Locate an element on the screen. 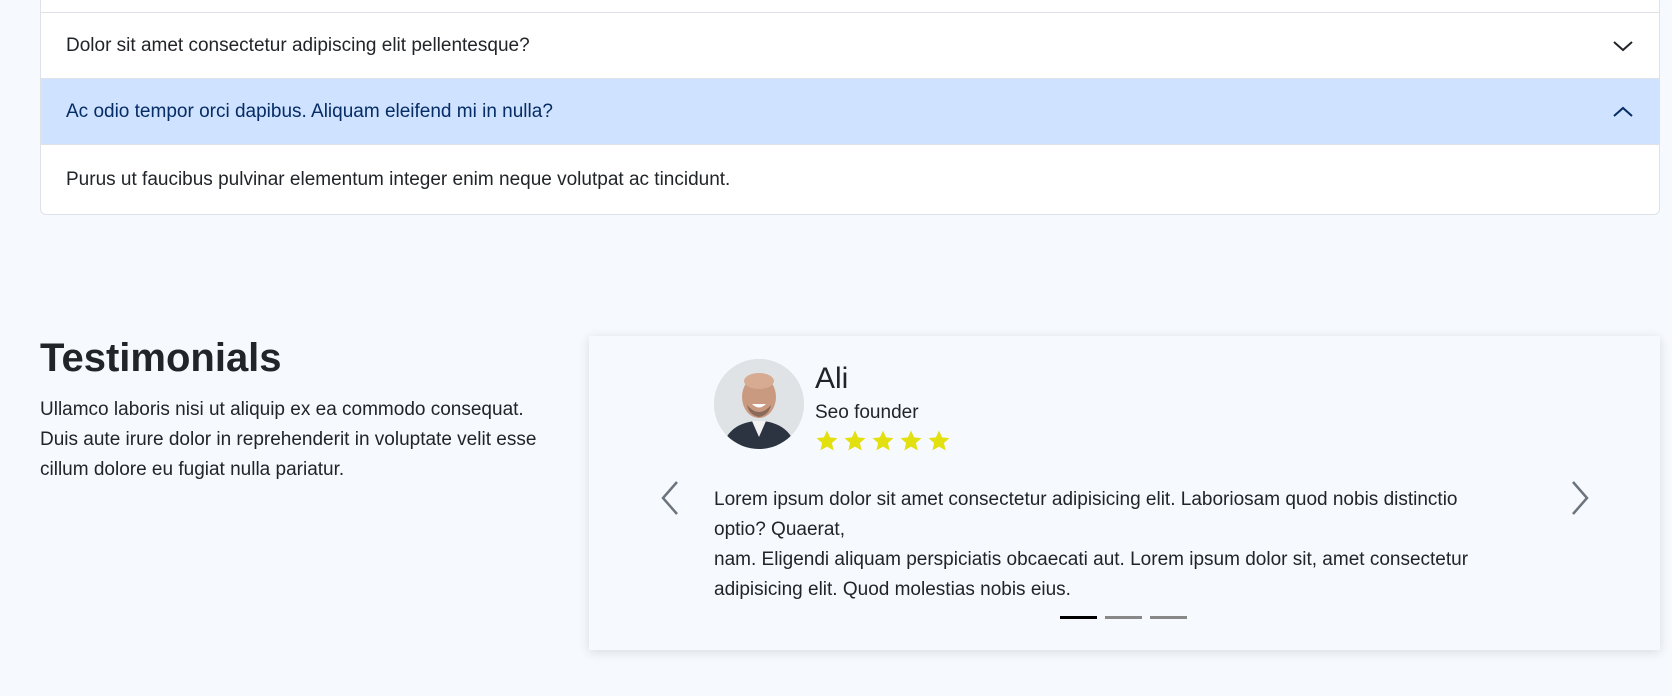 Image resolution: width=1672 pixels, height=696 pixels. carousel-prev-button is located at coordinates (670, 500).